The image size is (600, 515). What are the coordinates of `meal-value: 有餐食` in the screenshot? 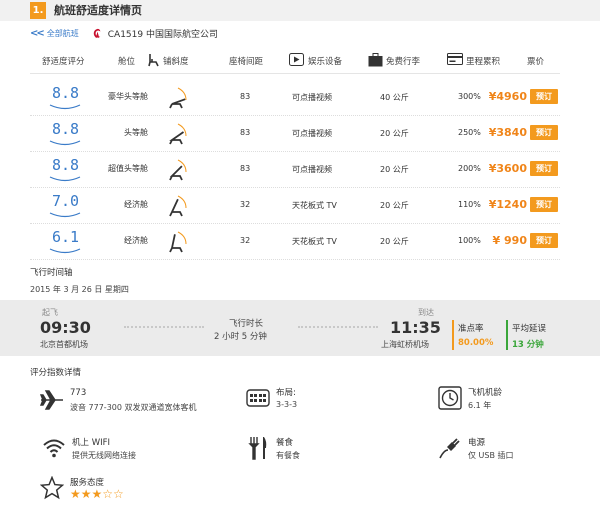 It's located at (288, 455).